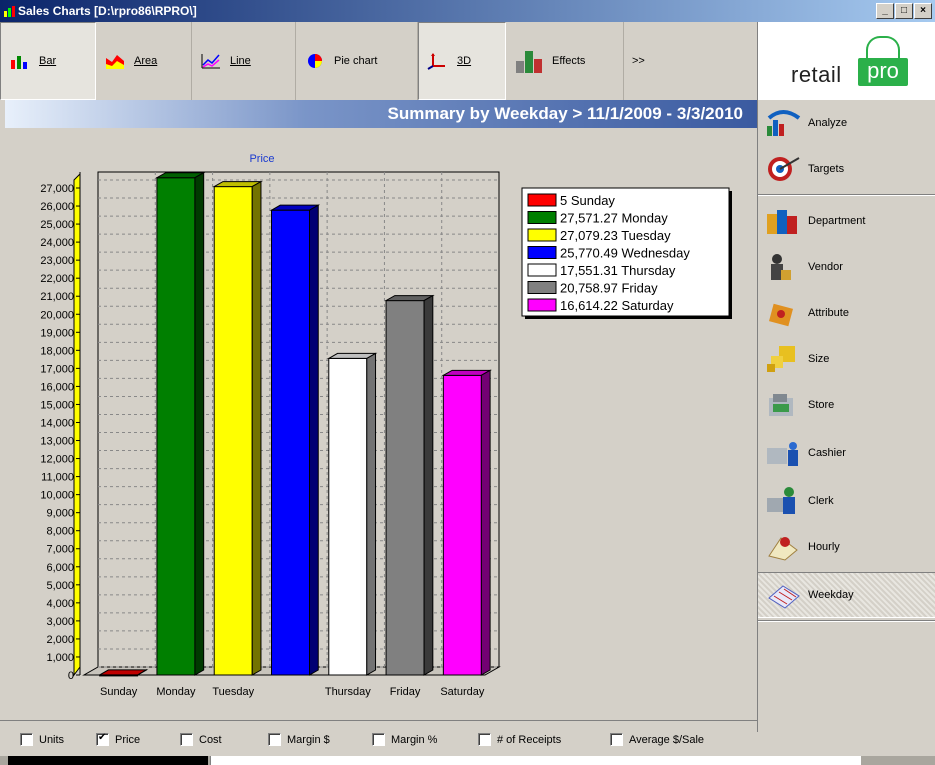 The image size is (935, 765). Describe the element at coordinates (883, 72) in the screenshot. I see `logo-pro-text: pro` at that location.